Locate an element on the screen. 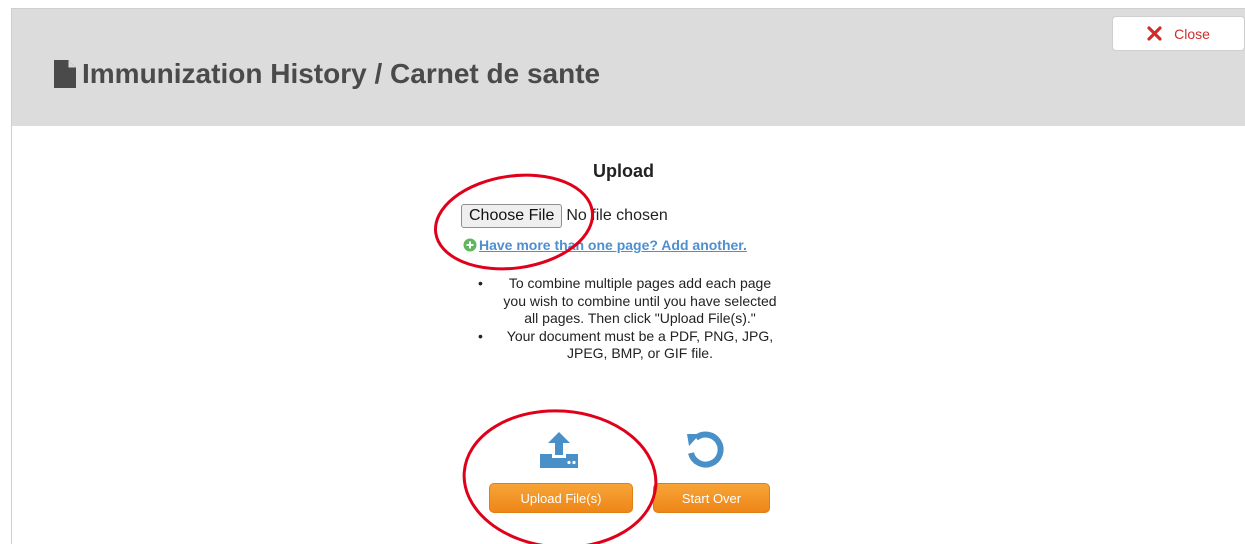  dialog-title: Immunization History / Carnet de sante is located at coordinates (327, 74).